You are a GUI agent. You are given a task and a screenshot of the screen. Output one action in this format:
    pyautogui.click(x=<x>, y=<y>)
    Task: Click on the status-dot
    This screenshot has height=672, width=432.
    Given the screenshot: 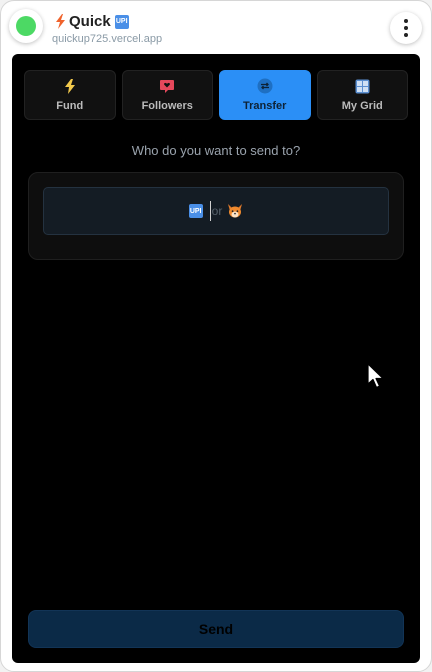 What is the action you would take?
    pyautogui.click(x=26, y=26)
    